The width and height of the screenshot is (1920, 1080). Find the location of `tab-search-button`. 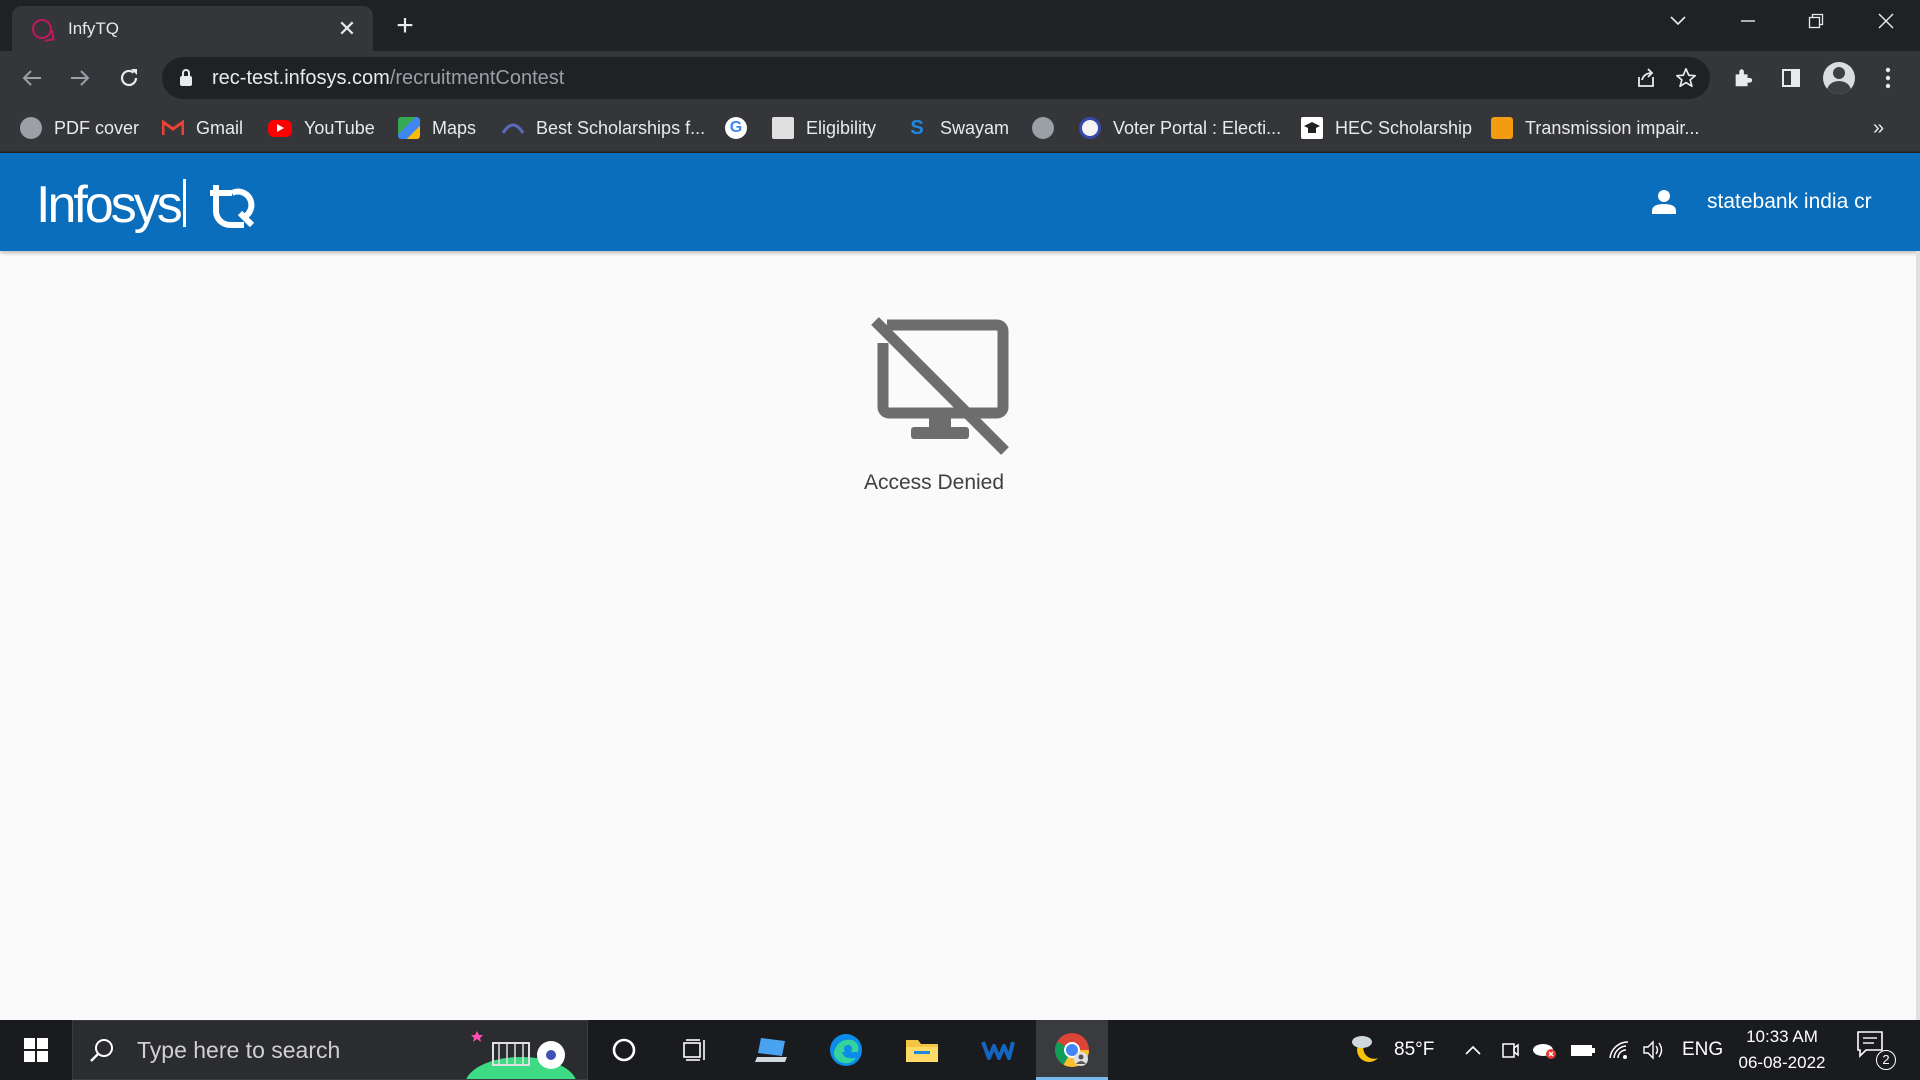

tab-search-button is located at coordinates (1678, 21).